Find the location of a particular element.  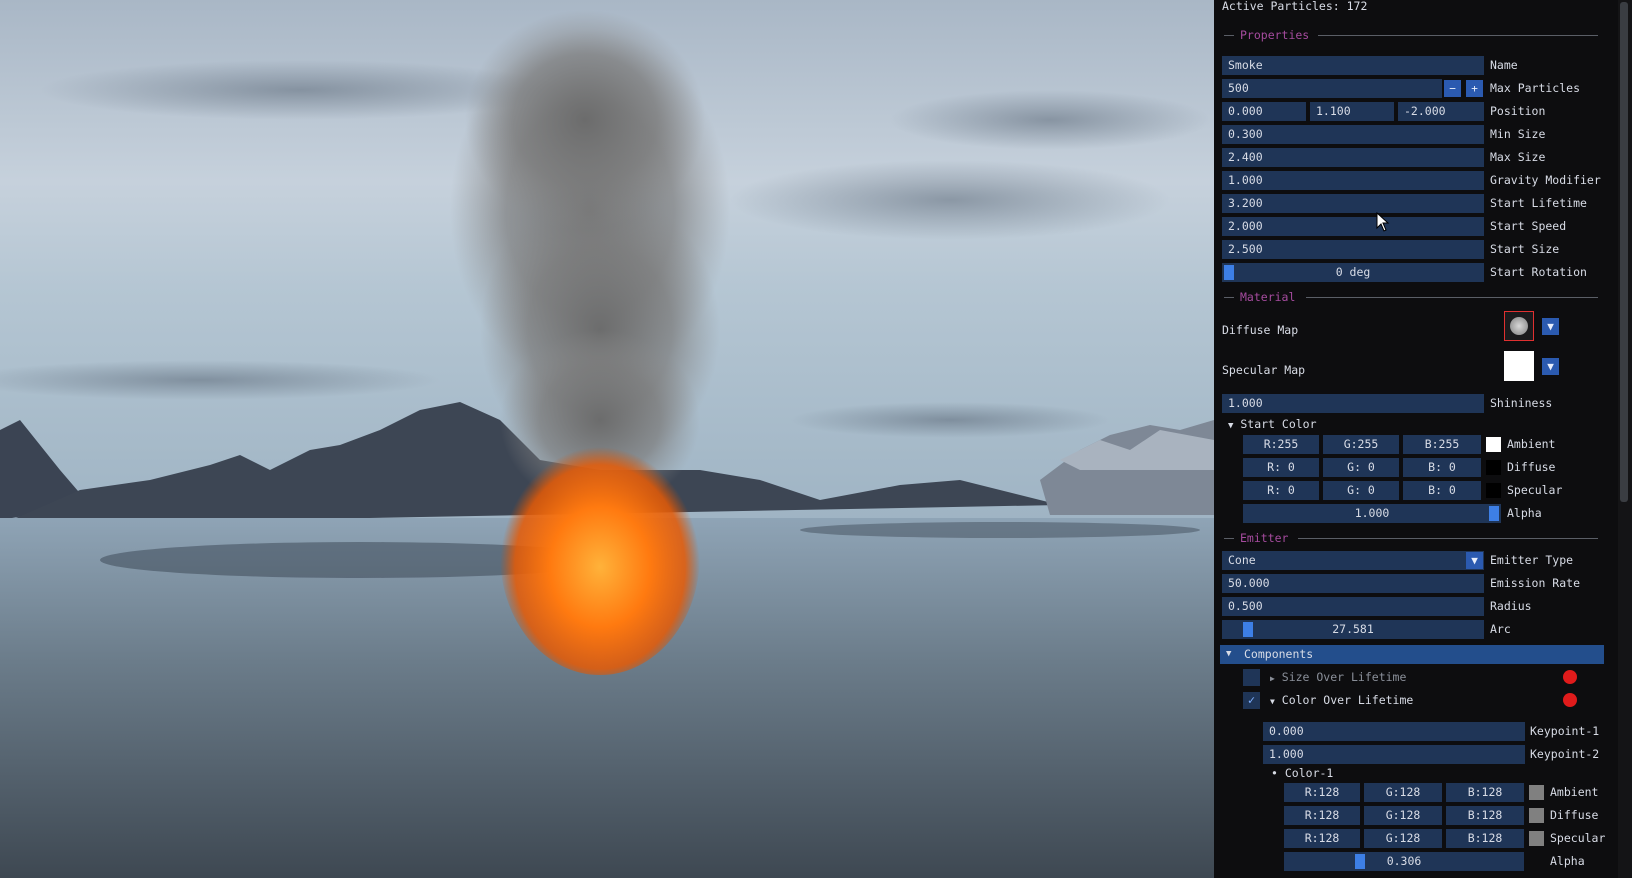

color1-alpha-label: Alpha is located at coordinates (1567, 861).